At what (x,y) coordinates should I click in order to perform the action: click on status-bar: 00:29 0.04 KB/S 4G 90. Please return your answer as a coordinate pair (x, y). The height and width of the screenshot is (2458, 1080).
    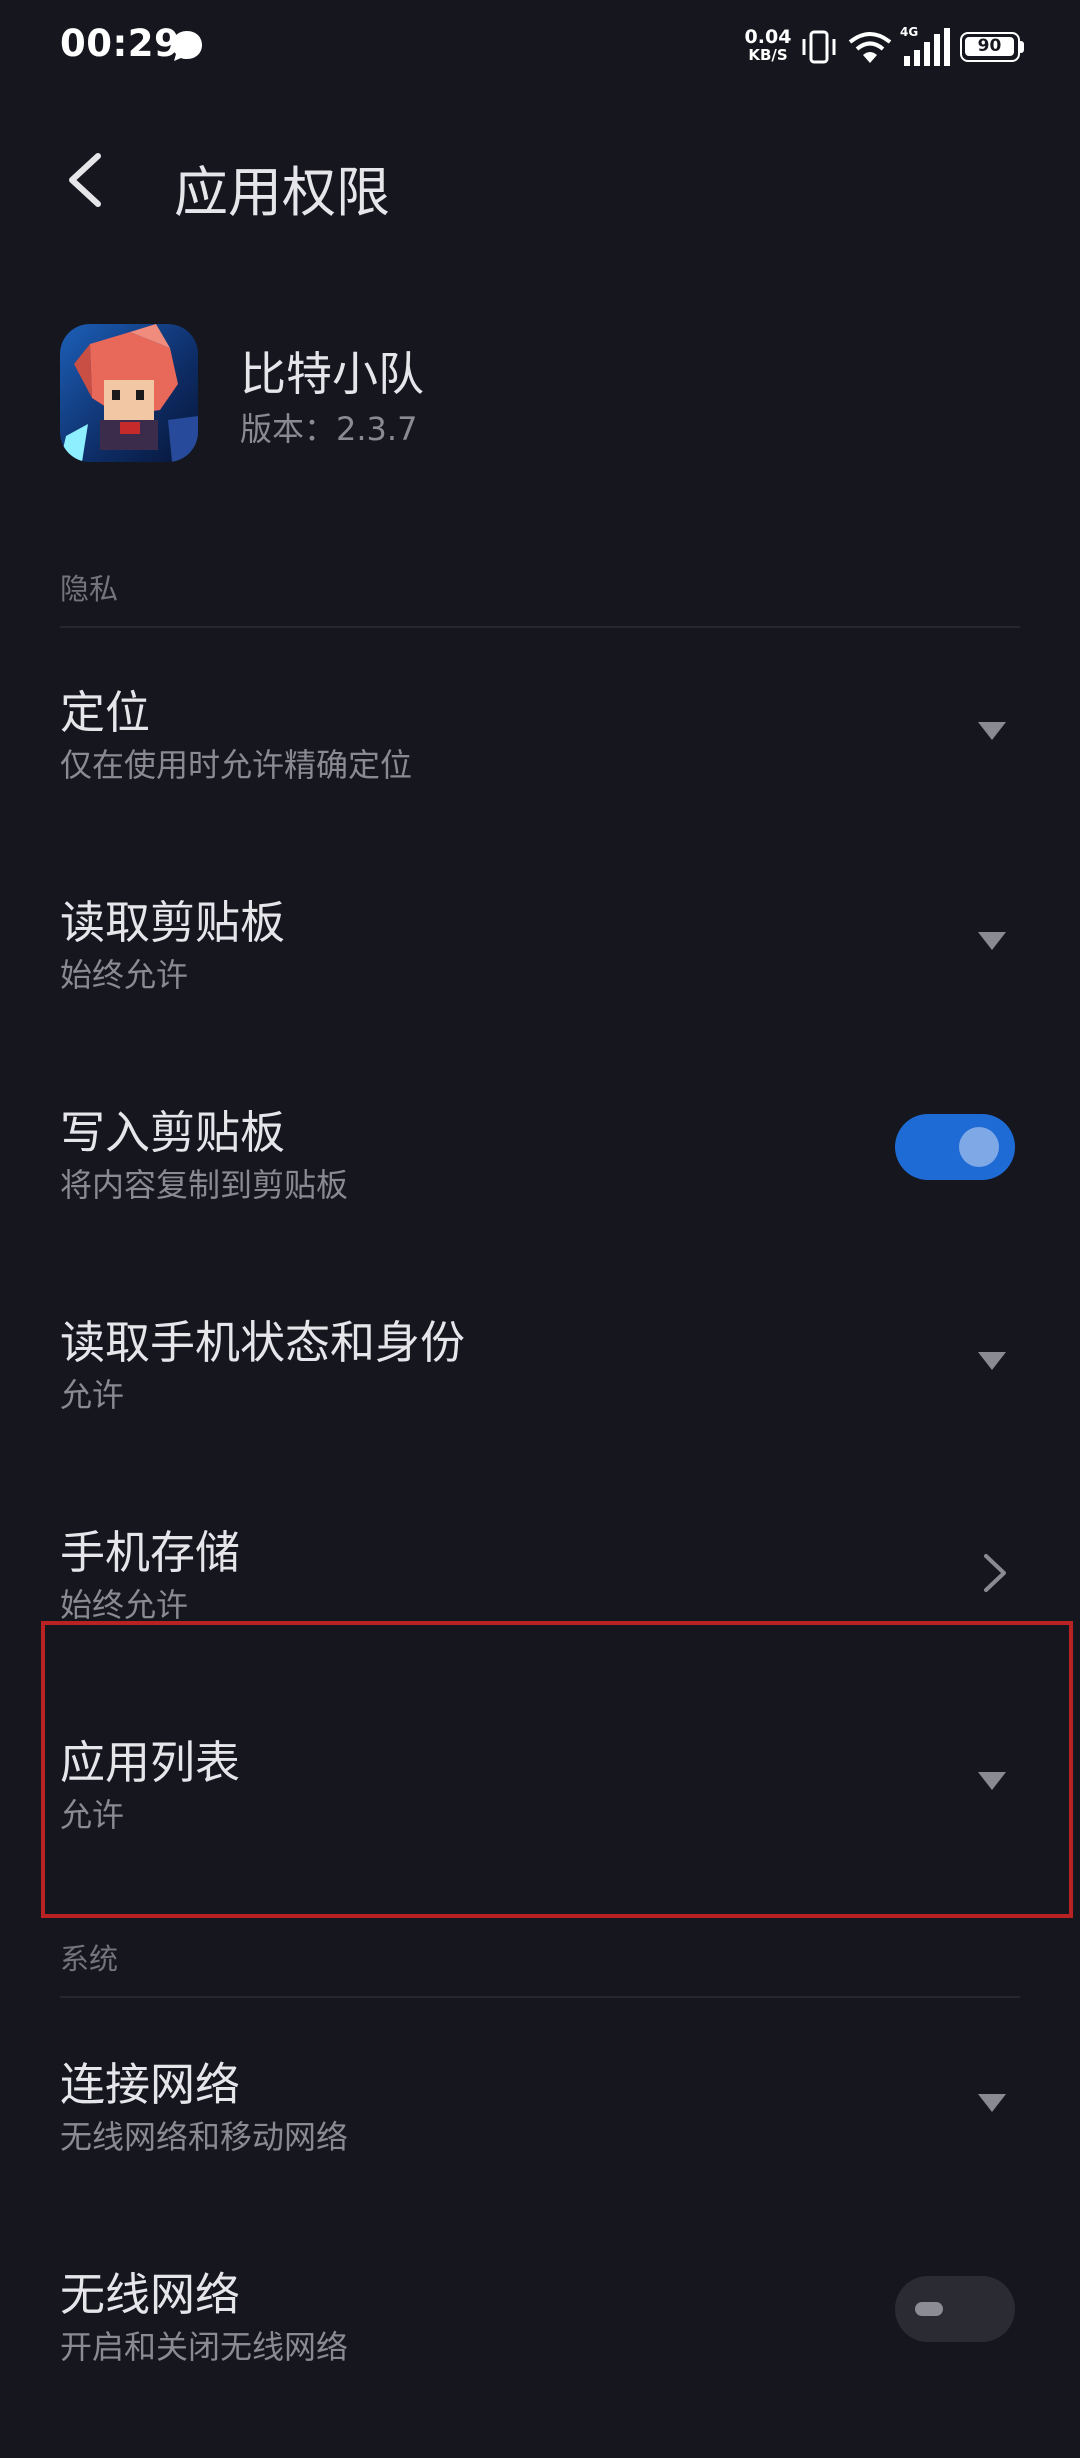
    Looking at the image, I should click on (540, 48).